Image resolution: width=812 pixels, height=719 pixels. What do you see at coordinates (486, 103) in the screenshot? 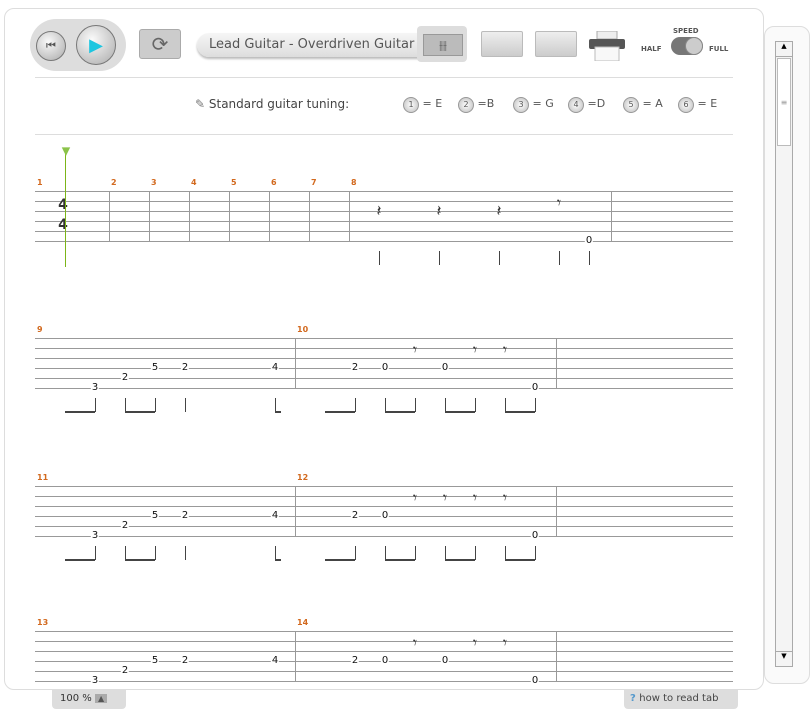
I see `string-note: =B` at bounding box center [486, 103].